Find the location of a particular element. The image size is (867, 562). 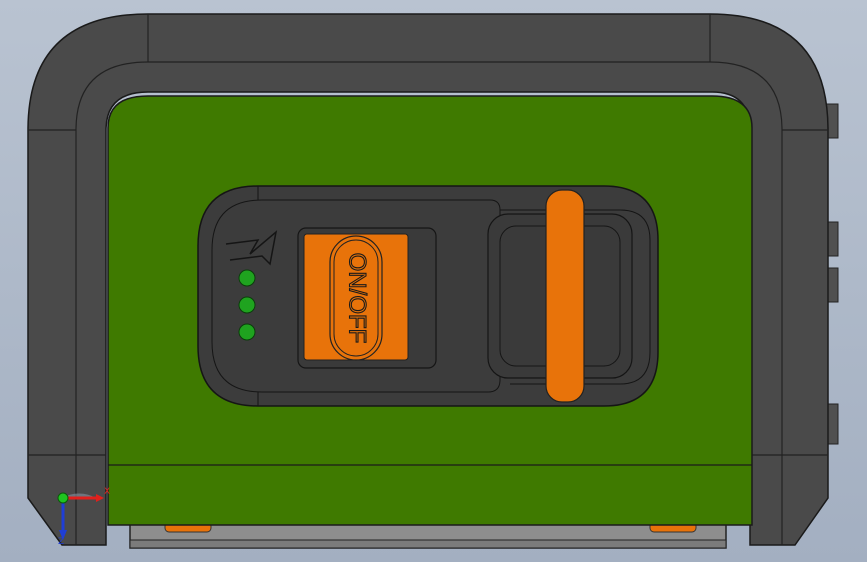

start-handle-grip is located at coordinates (565, 296).